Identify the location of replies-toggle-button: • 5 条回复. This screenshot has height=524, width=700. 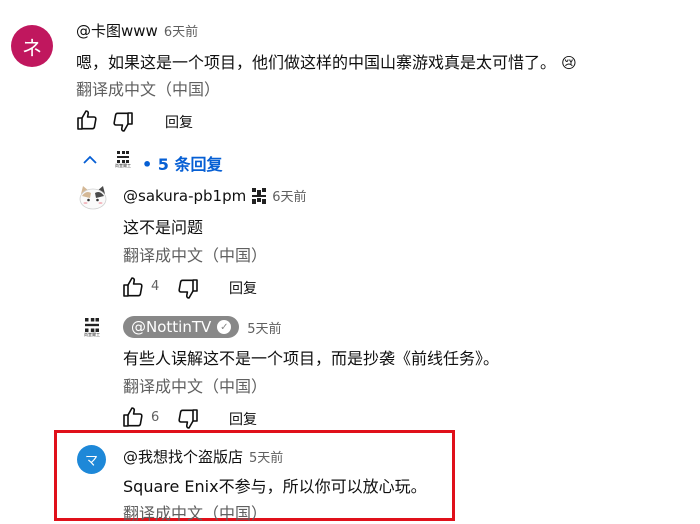
(182, 163).